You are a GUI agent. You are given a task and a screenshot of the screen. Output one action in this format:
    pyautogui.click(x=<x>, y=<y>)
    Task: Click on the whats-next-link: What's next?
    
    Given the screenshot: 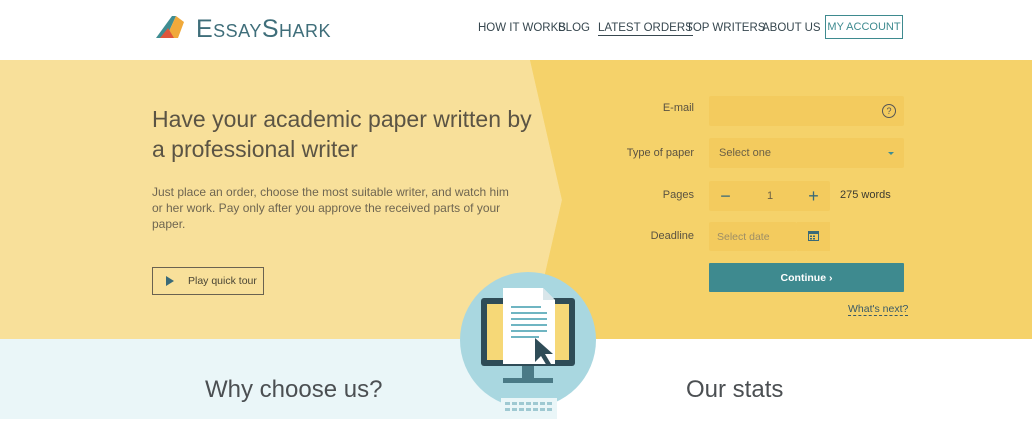 What is the action you would take?
    pyautogui.click(x=878, y=309)
    